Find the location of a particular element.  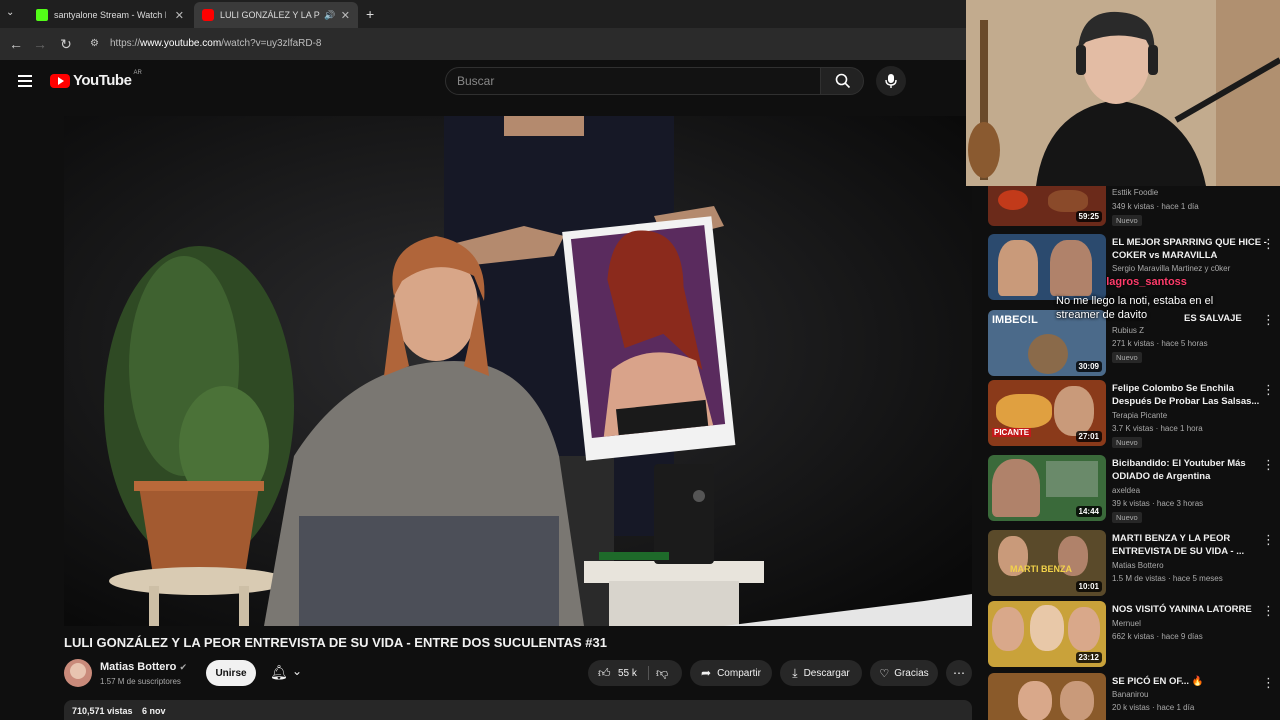

download-button: ⤓ Descargar is located at coordinates (821, 673).